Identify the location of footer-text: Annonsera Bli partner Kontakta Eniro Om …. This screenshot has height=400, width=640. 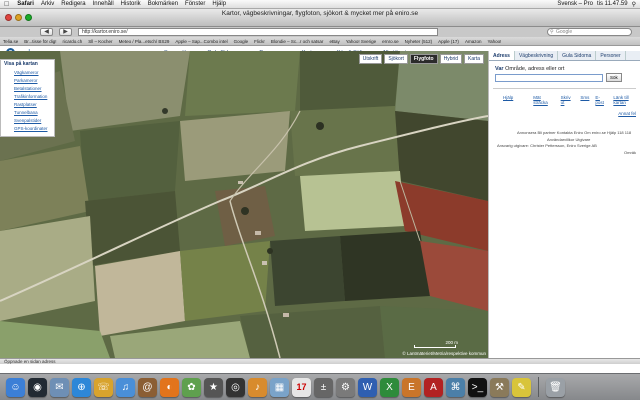
(564, 143).